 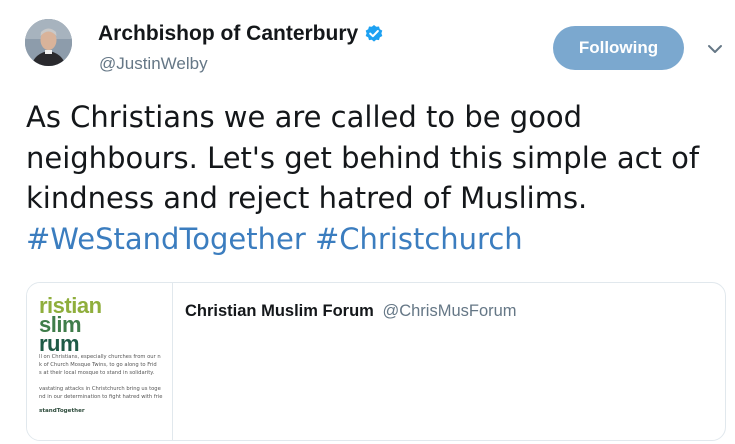 I want to click on following-button: Following, so click(x=618, y=48).